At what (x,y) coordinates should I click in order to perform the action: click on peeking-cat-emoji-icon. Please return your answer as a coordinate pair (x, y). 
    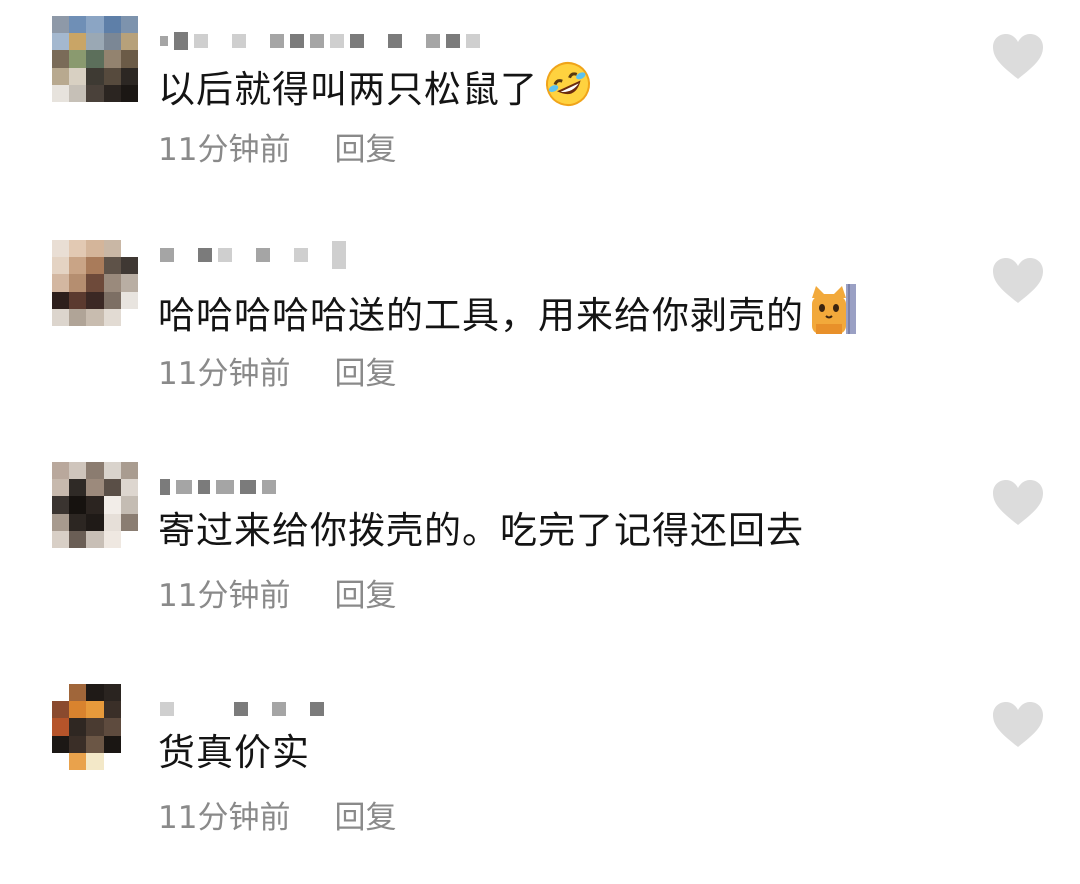
    Looking at the image, I should click on (833, 315).